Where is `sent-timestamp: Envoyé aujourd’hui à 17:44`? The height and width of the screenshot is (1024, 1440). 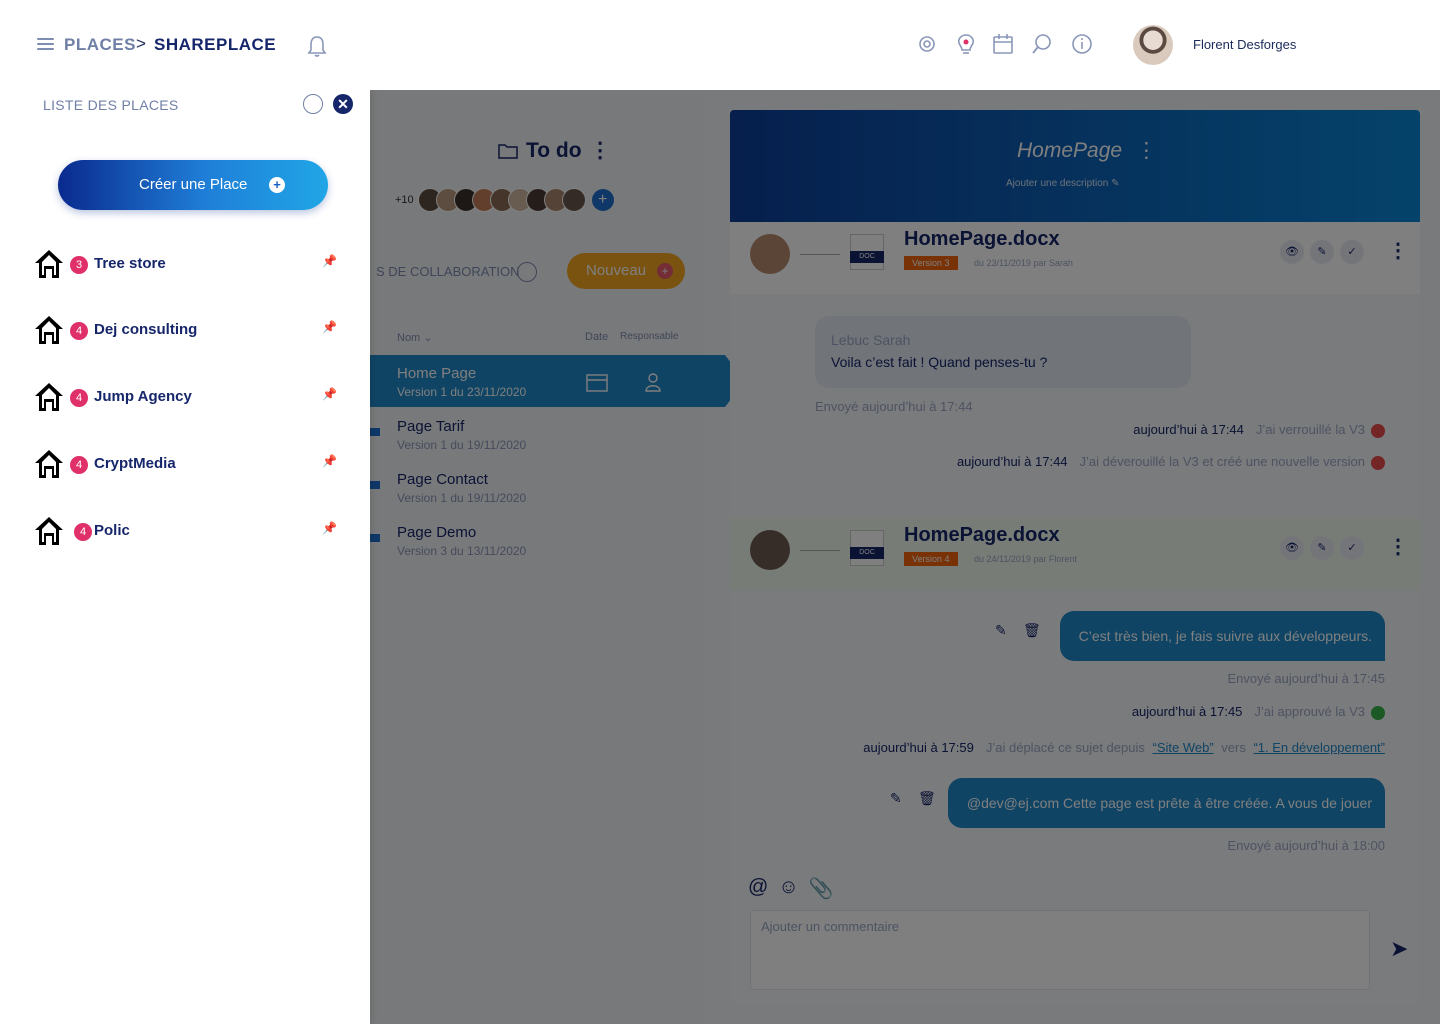 sent-timestamp: Envoyé aujourd’hui à 17:44 is located at coordinates (894, 406).